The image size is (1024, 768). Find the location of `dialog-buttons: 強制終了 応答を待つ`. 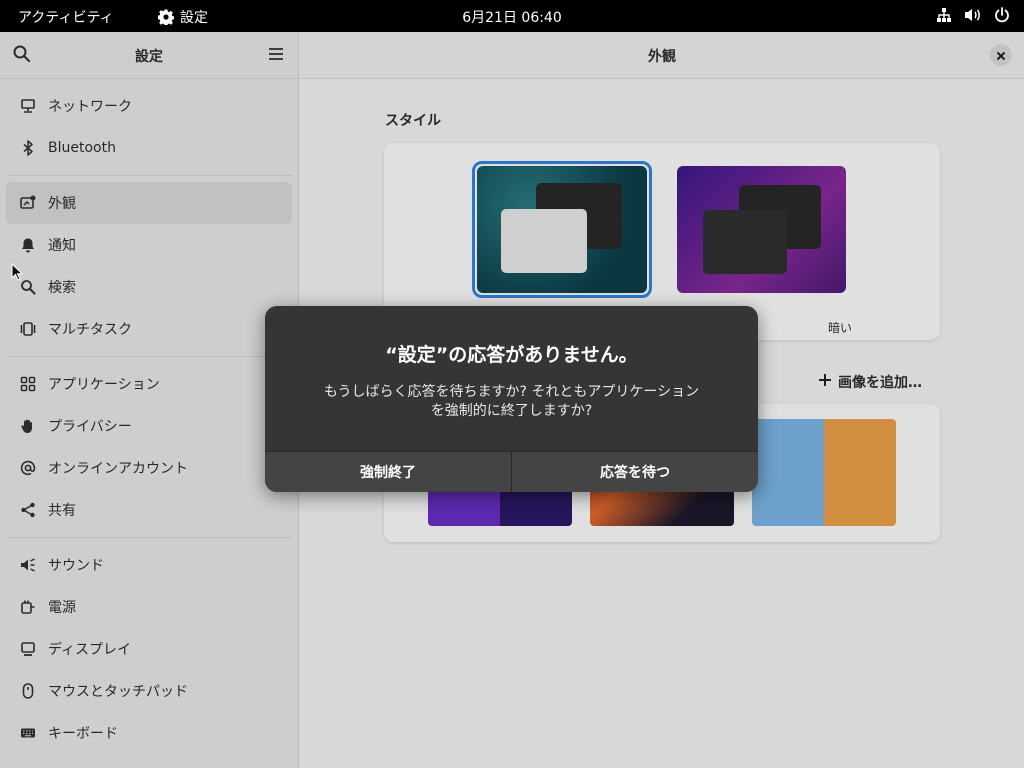

dialog-buttons: 強制終了 応答を待つ is located at coordinates (511, 471).